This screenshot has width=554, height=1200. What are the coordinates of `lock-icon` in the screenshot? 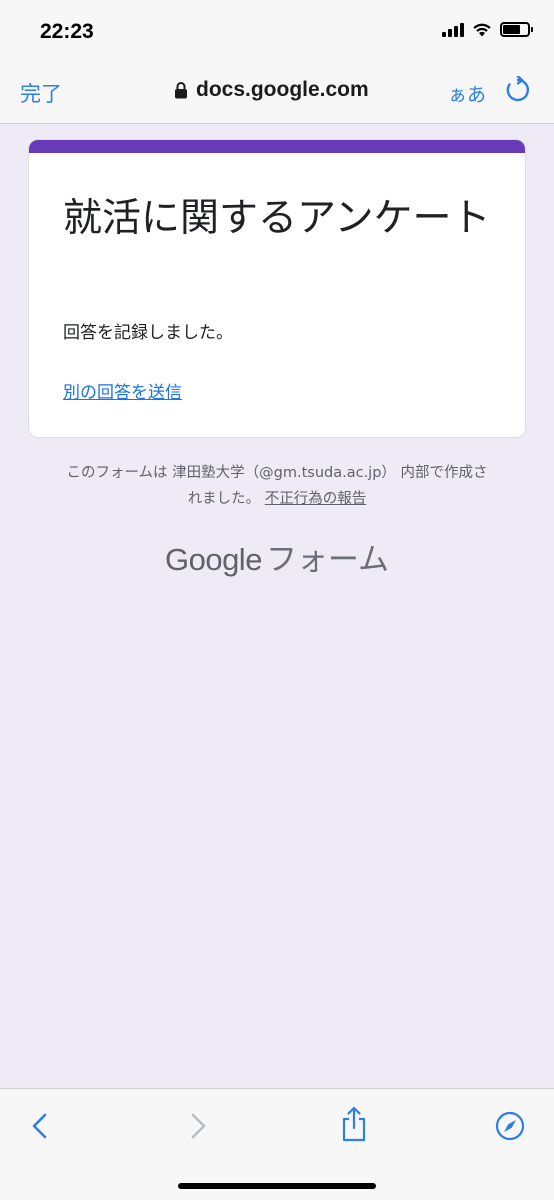 It's located at (181, 90).